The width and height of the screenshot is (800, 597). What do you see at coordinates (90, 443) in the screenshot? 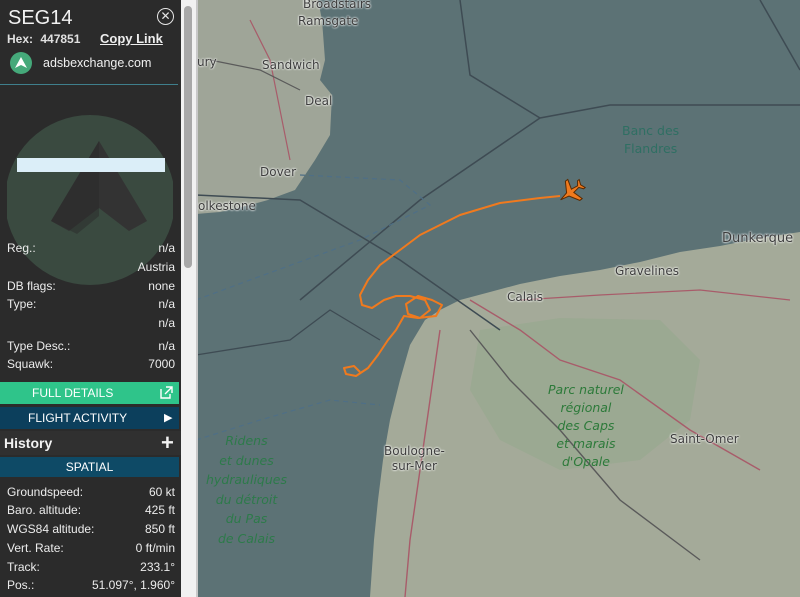
I see `history-section-header: History +` at bounding box center [90, 443].